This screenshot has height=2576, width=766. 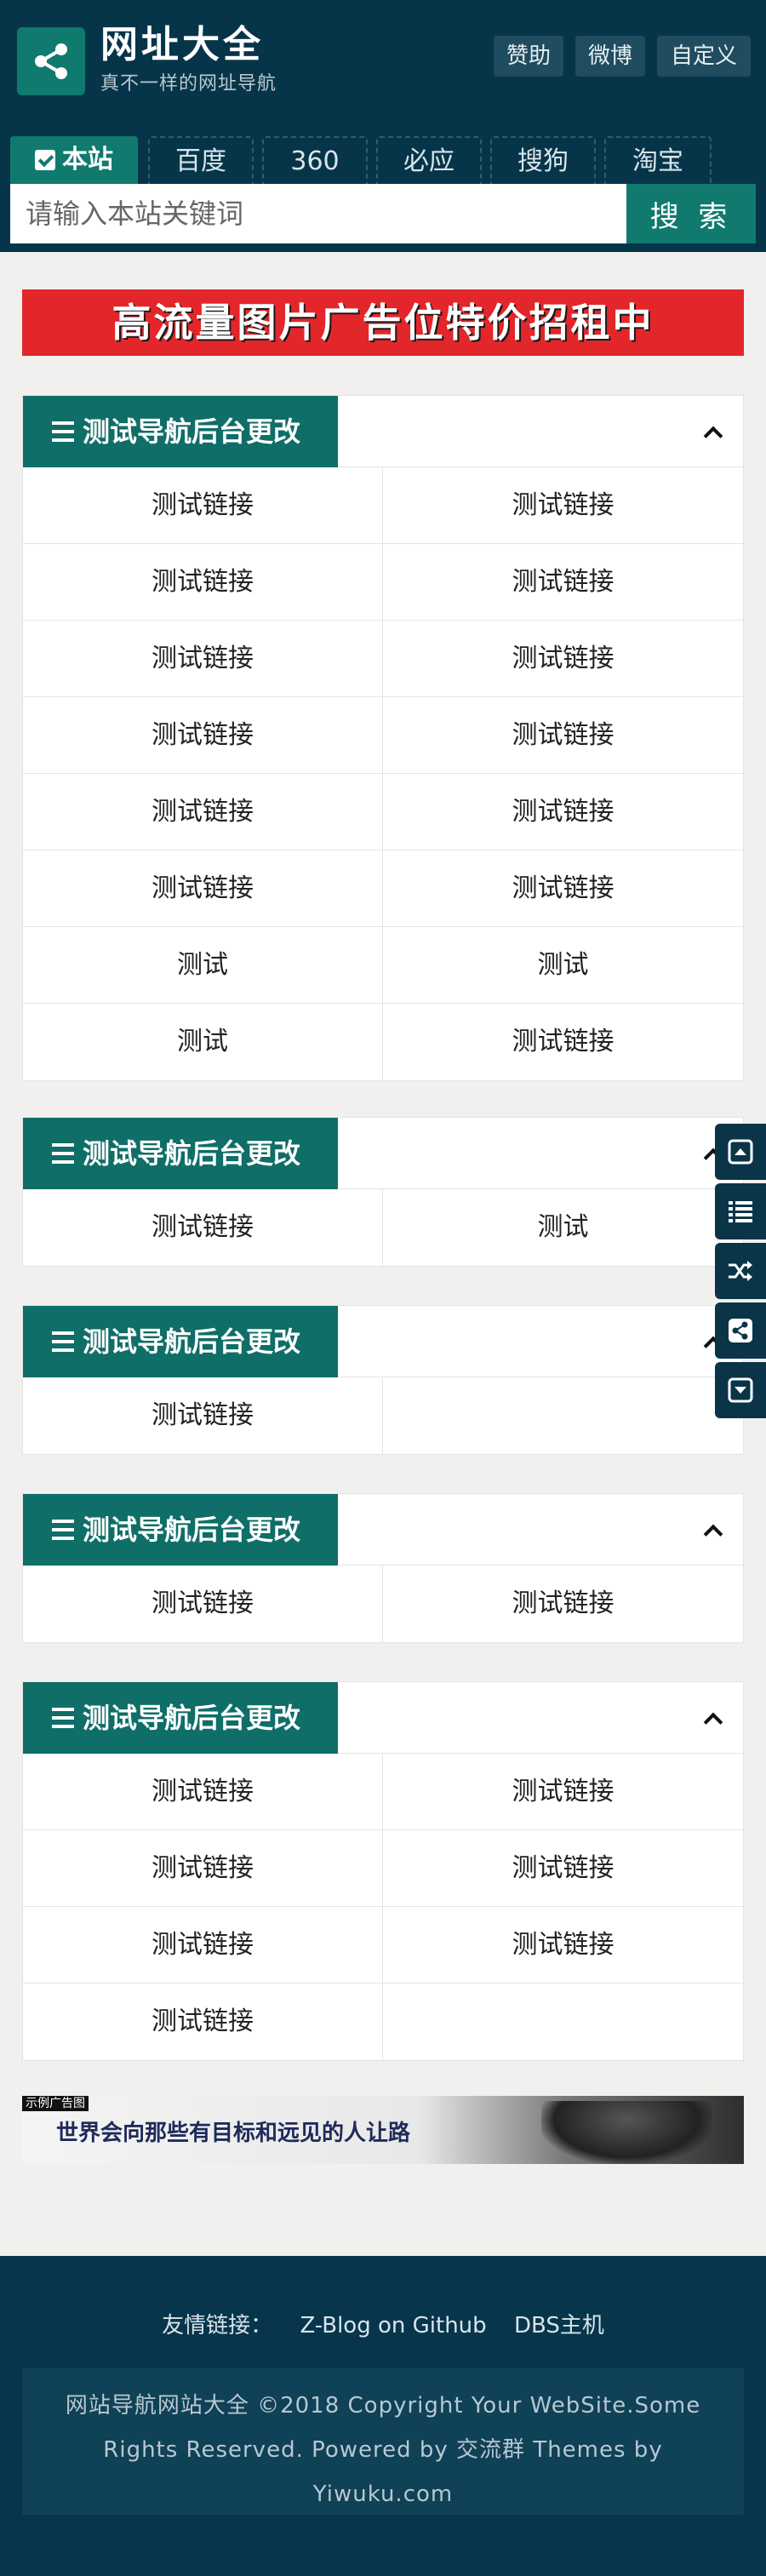 I want to click on link-grid: 测试链接, so click(x=383, y=1415).